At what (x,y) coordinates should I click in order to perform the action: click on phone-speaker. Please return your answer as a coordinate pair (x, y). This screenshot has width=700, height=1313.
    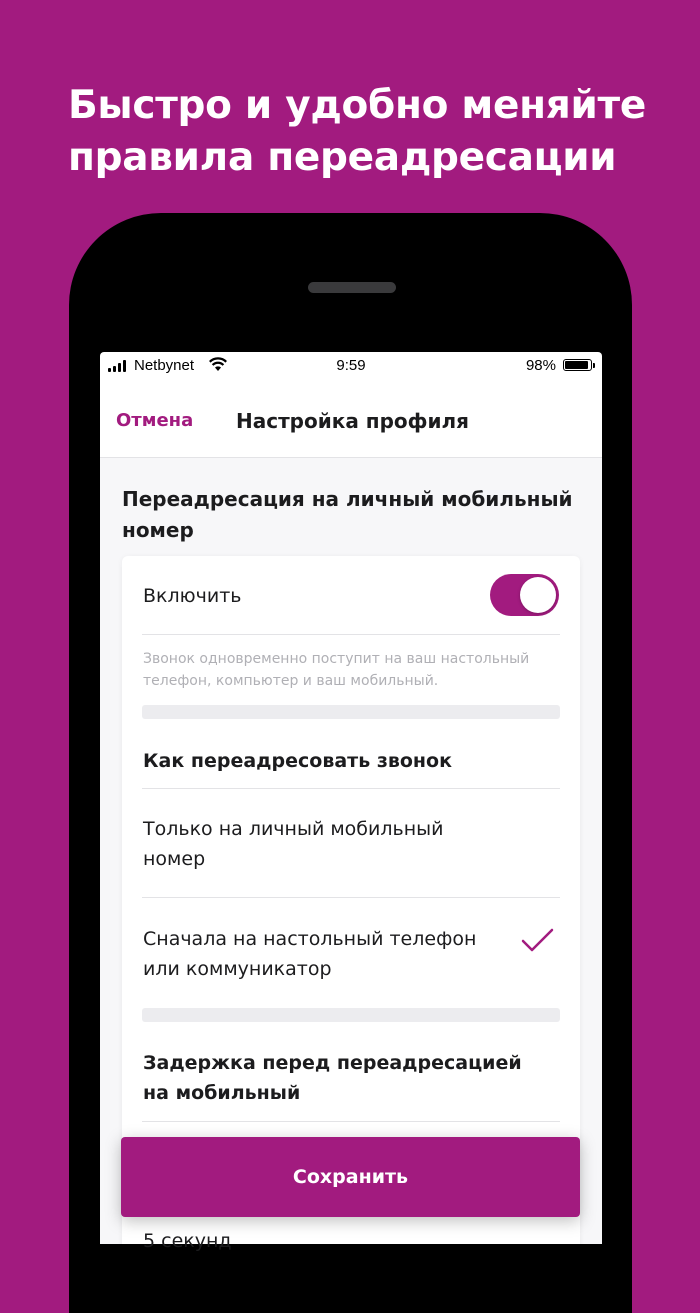
    Looking at the image, I should click on (352, 287).